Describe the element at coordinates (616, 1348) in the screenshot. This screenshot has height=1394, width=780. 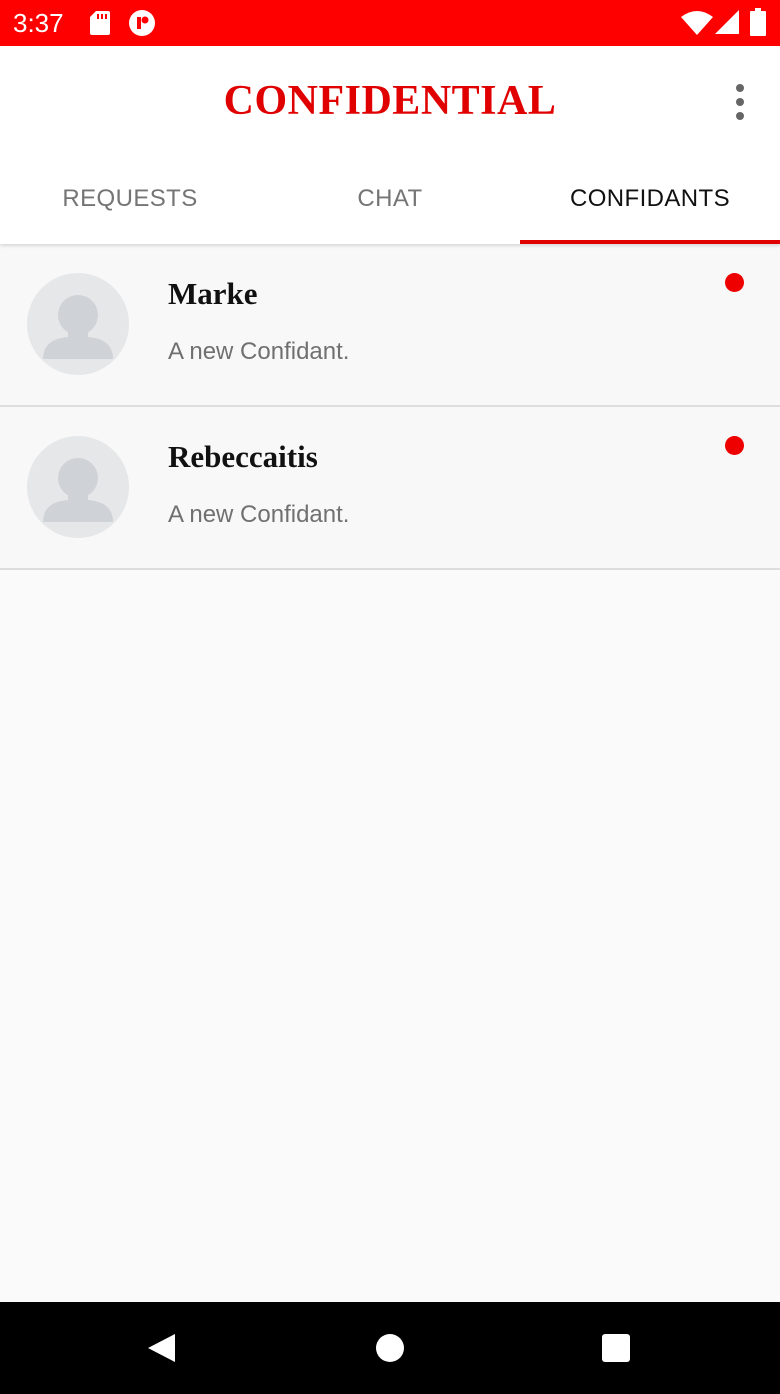
I see `recents-icon` at that location.